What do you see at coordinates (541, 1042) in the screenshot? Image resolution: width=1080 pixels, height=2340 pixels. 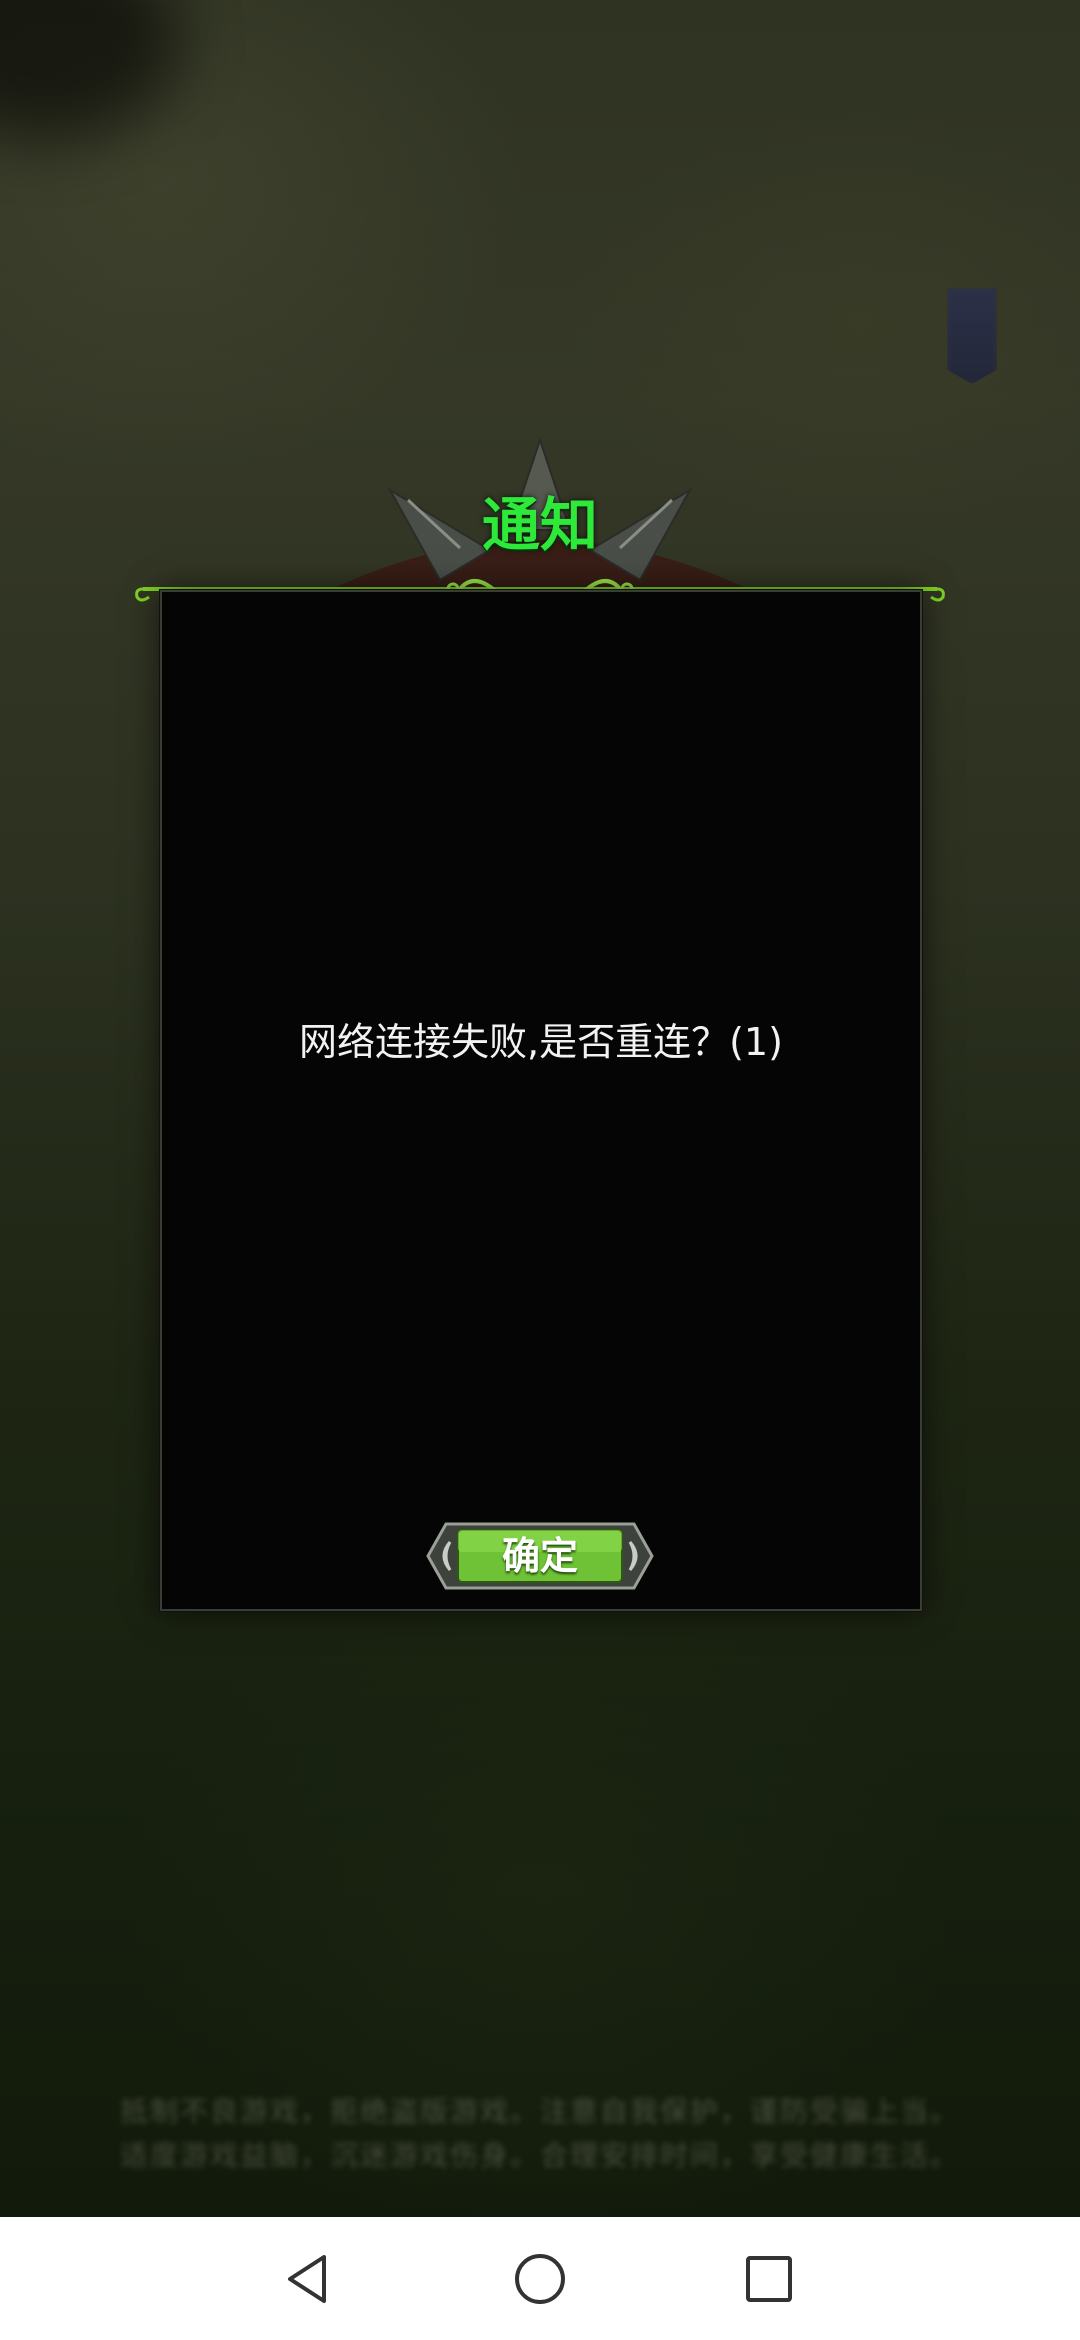 I see `dialog-message: 网络连接失败,是否重连？(1)` at bounding box center [541, 1042].